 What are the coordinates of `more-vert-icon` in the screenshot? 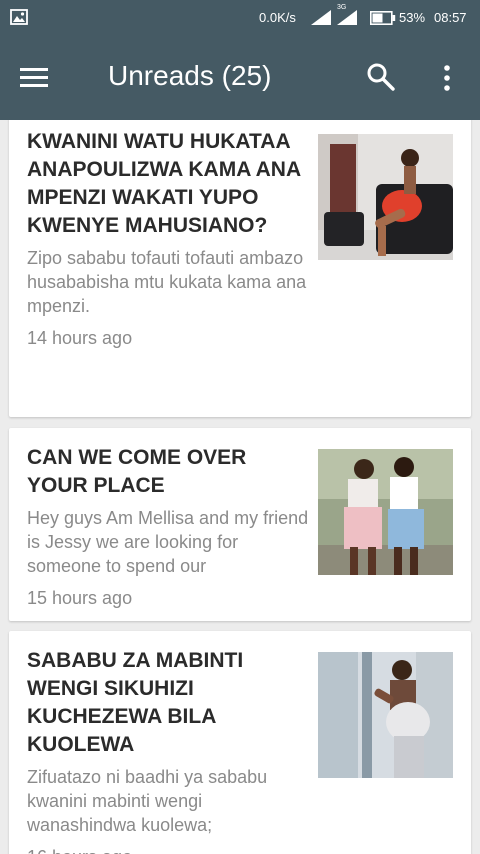 It's located at (447, 78).